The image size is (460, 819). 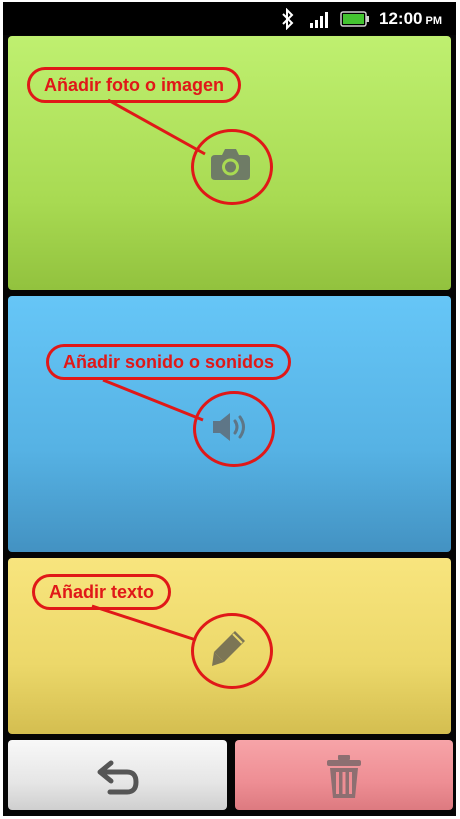 I want to click on back-button, so click(x=117, y=775).